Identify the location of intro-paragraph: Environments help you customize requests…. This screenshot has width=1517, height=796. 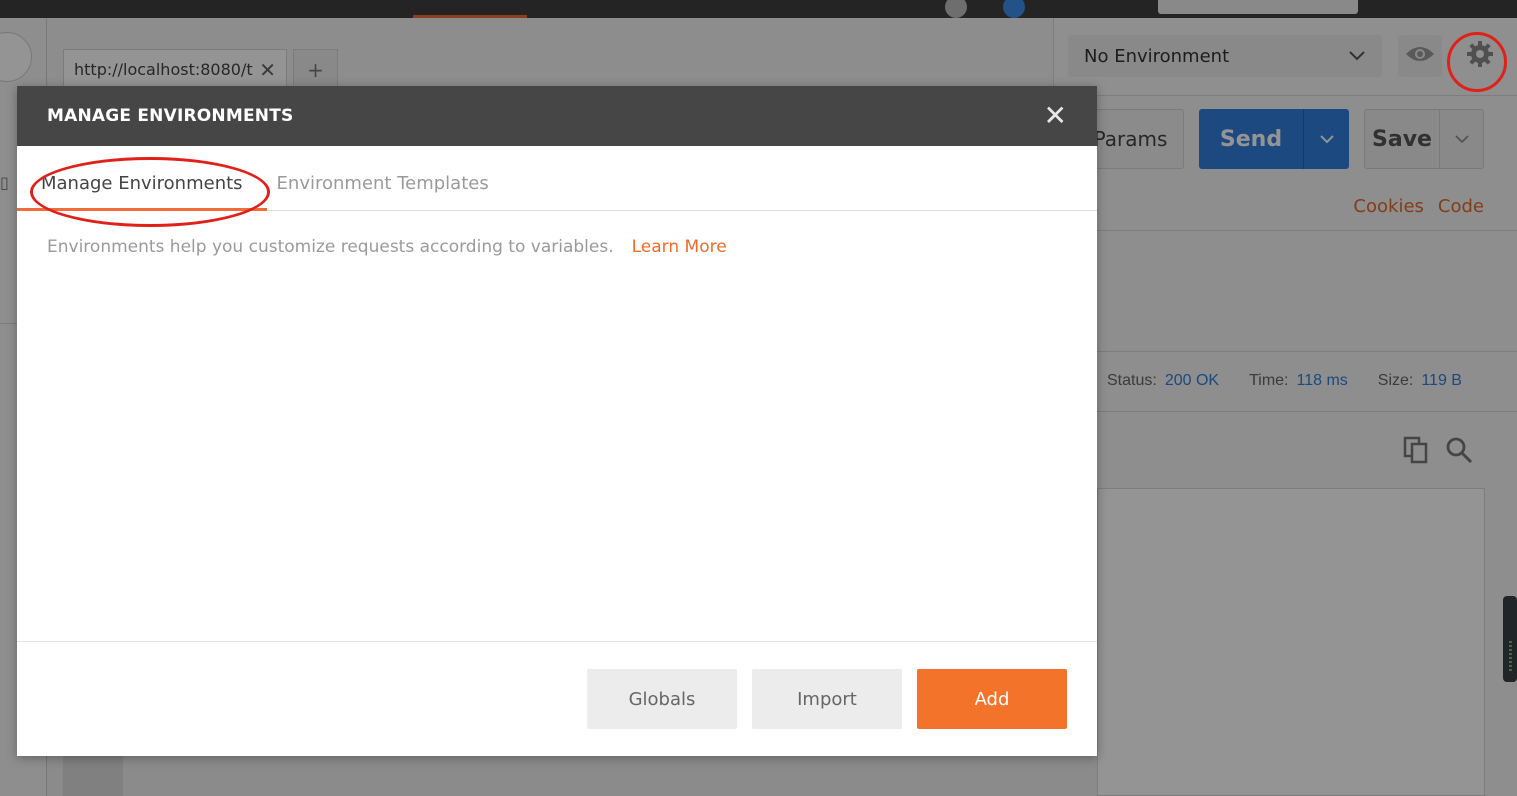
(557, 247).